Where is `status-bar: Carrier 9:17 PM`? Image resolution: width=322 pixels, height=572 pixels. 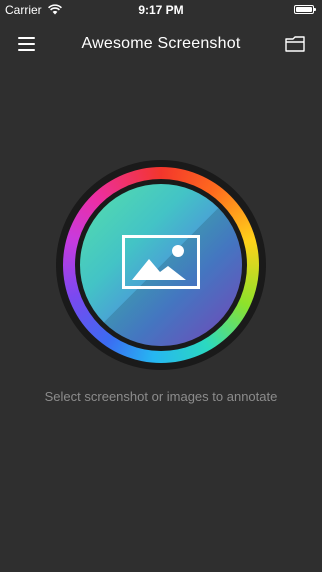
status-bar: Carrier 9:17 PM is located at coordinates (161, 10).